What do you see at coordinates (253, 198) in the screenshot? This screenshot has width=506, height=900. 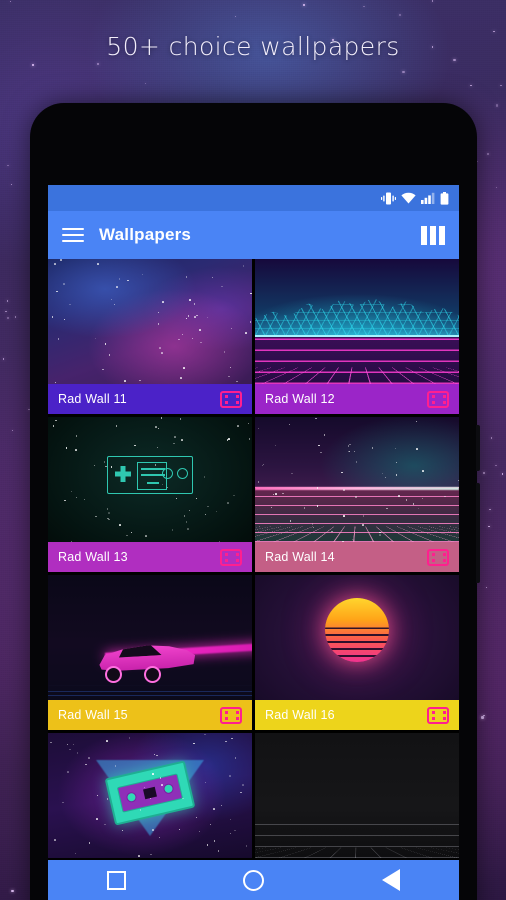 I see `status-bar` at bounding box center [253, 198].